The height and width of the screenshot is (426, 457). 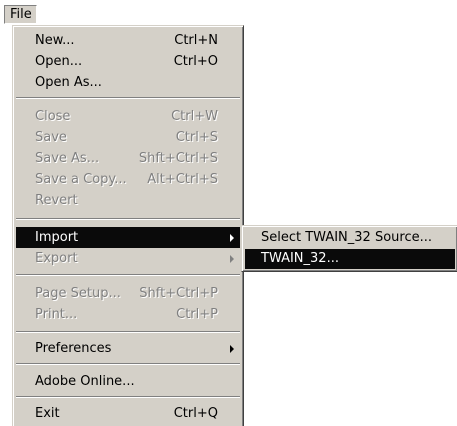 What do you see at coordinates (47, 413) in the screenshot?
I see `menu-item-exit-label: Exit` at bounding box center [47, 413].